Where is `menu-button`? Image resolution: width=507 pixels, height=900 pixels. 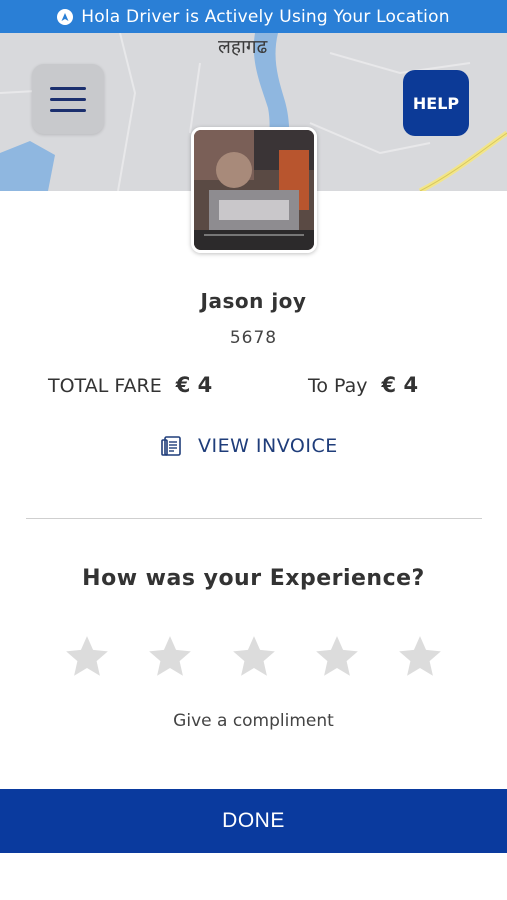
menu-button is located at coordinates (68, 99).